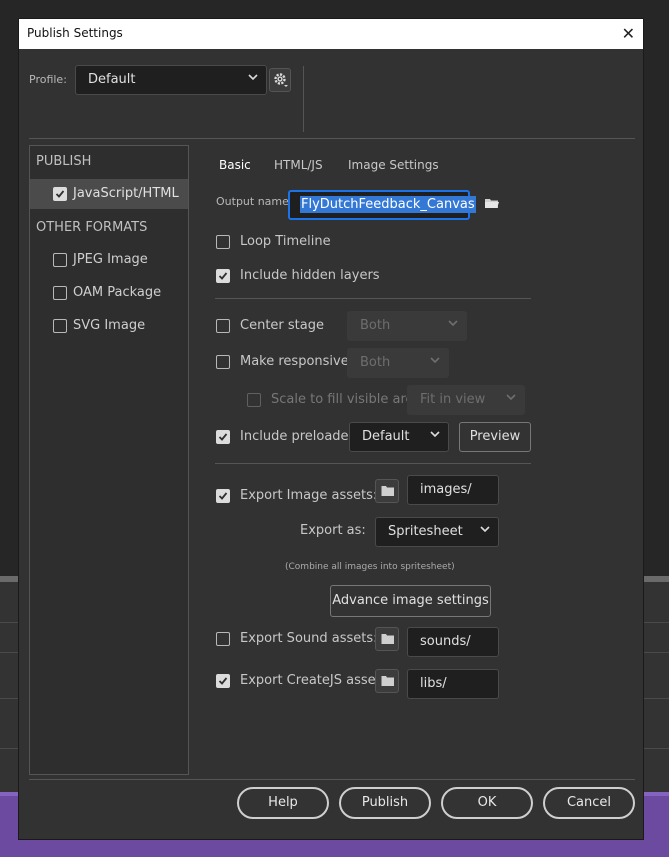 Image resolution: width=669 pixels, height=857 pixels. What do you see at coordinates (628, 33) in the screenshot?
I see `close-icon: ✕` at bounding box center [628, 33].